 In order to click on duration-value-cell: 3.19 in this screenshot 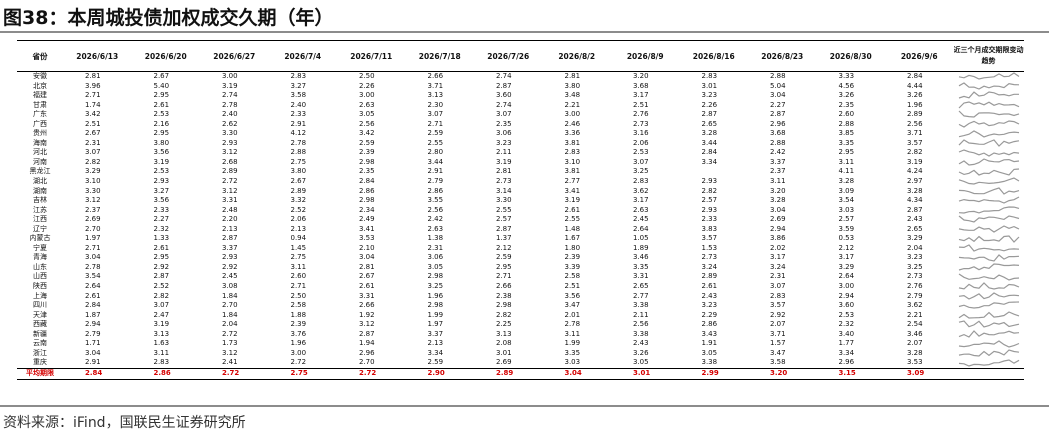, I will do `click(230, 85)`.